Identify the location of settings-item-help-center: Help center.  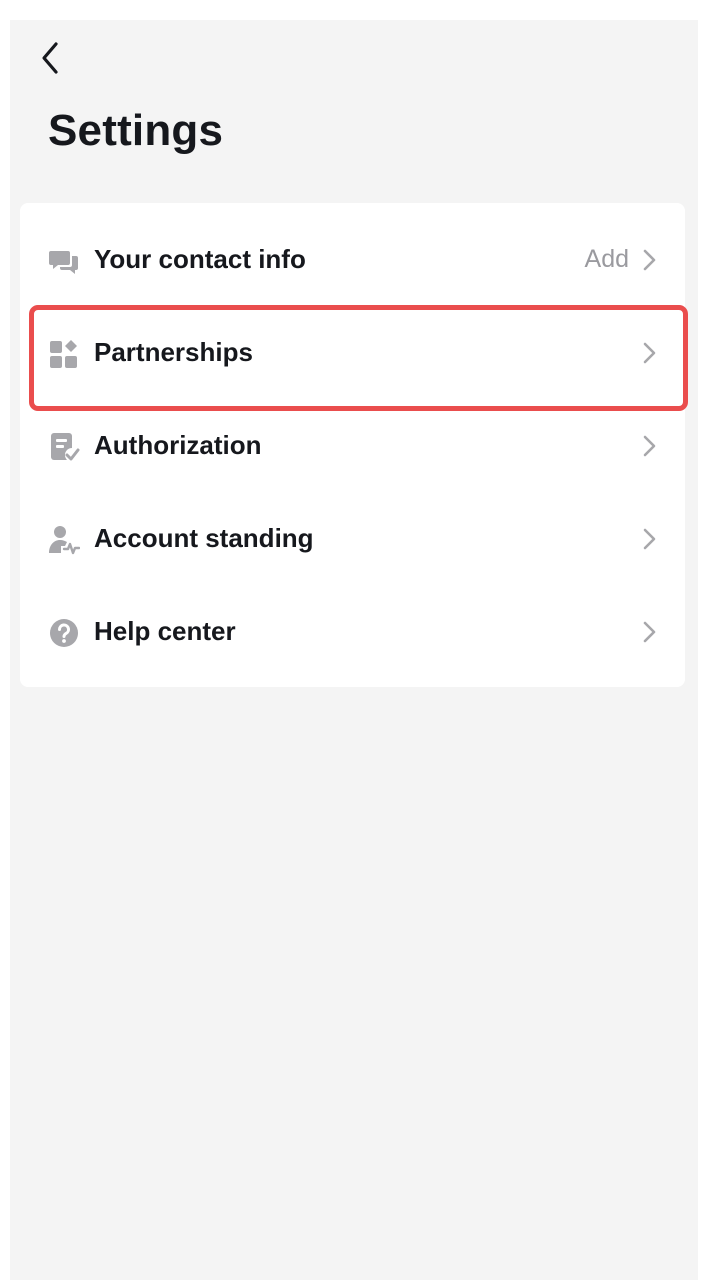
(352, 631).